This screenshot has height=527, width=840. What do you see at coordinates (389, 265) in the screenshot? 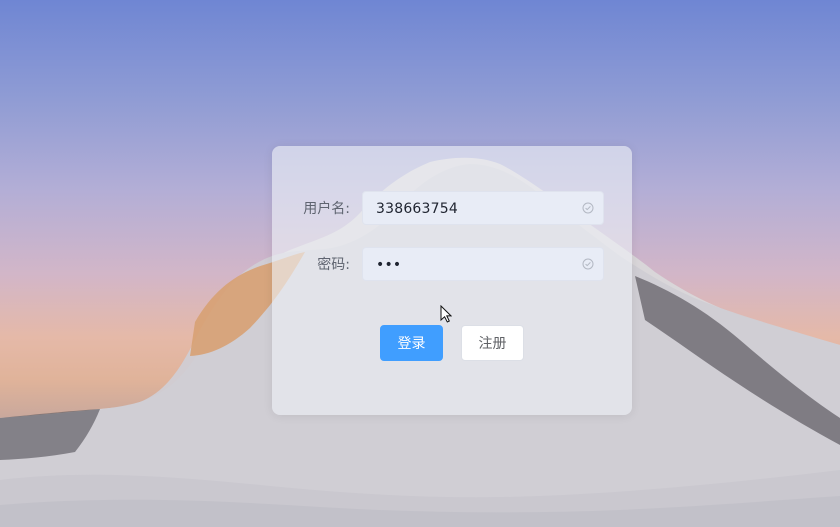
I see `password-value: •••` at bounding box center [389, 265].